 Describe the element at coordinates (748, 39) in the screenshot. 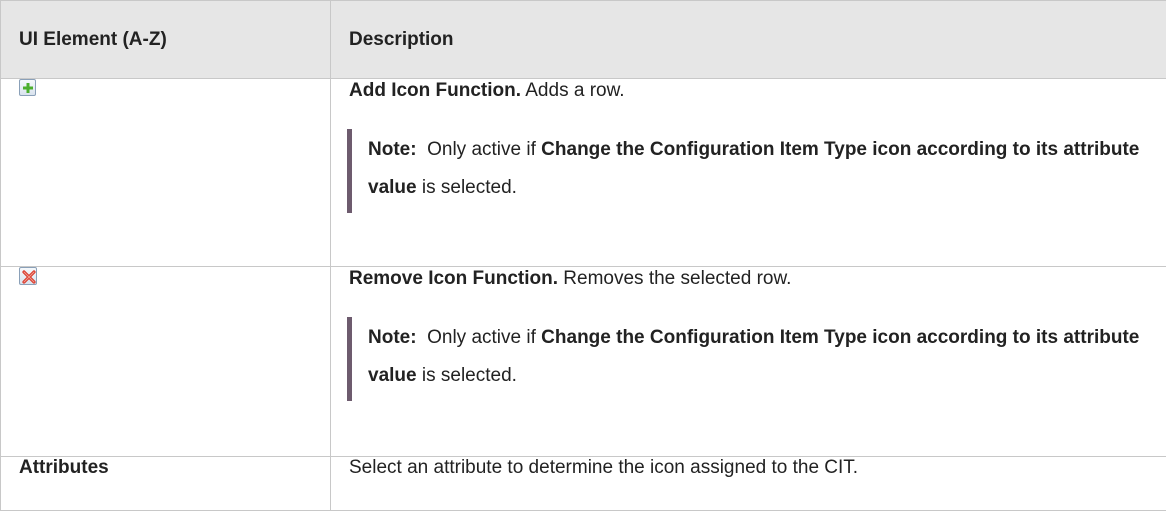

I see `header-description: Description` at that location.